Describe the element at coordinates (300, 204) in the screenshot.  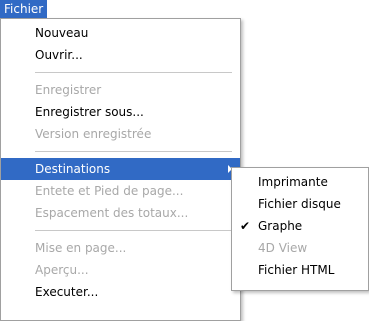
I see `submenu-item-fichier-disque: Fichier disque` at that location.